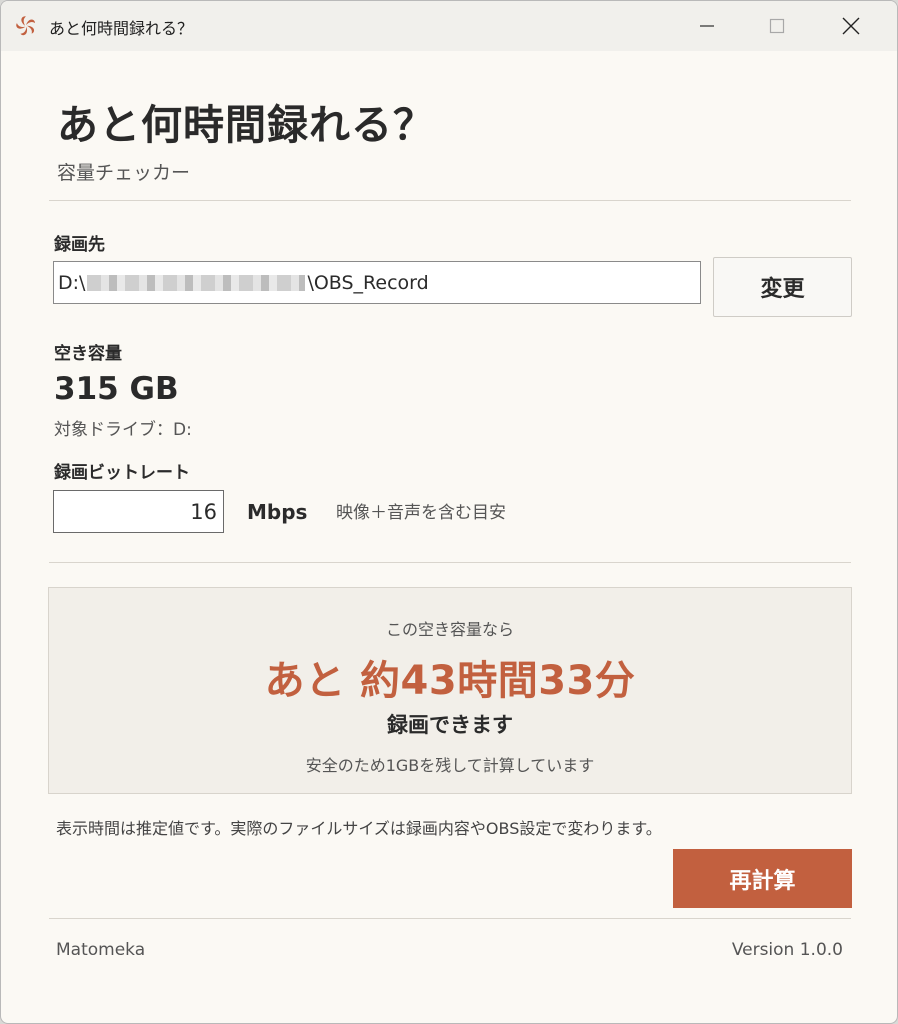 The height and width of the screenshot is (1024, 898). I want to click on destination-path-field: D:\ \OBS_Record, so click(377, 282).